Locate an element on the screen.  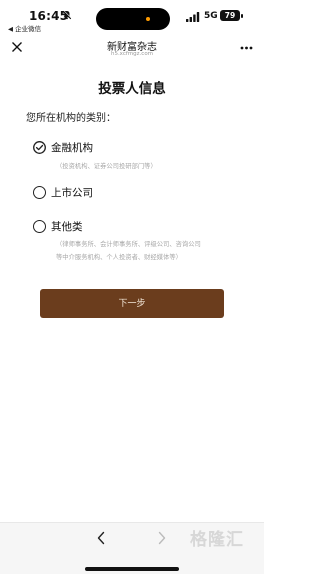
nav-domain: h5.xcfmgz.com is located at coordinates (132, 54).